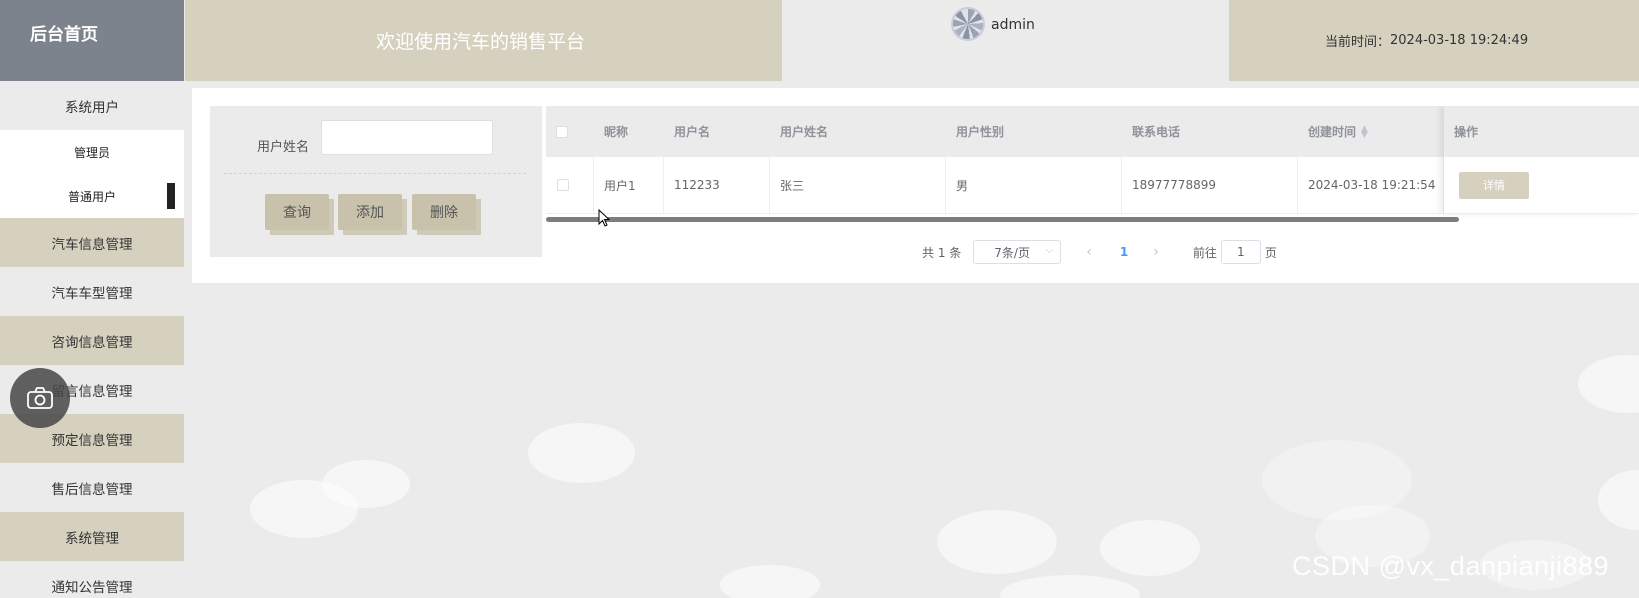 The height and width of the screenshot is (598, 1639). I want to click on cell-phone: 18977778899, so click(1210, 185).